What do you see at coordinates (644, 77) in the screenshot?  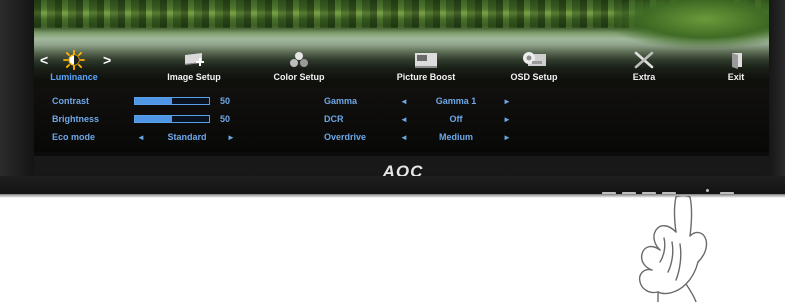 I see `menu-label-extra: Extra` at bounding box center [644, 77].